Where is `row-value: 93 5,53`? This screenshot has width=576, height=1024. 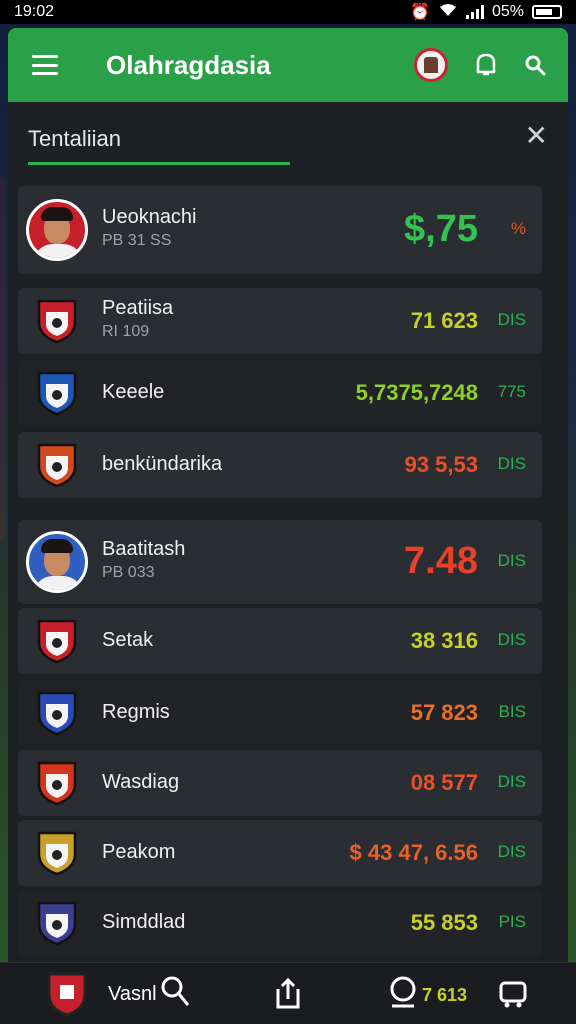
row-value: 93 5,53 is located at coordinates (441, 464).